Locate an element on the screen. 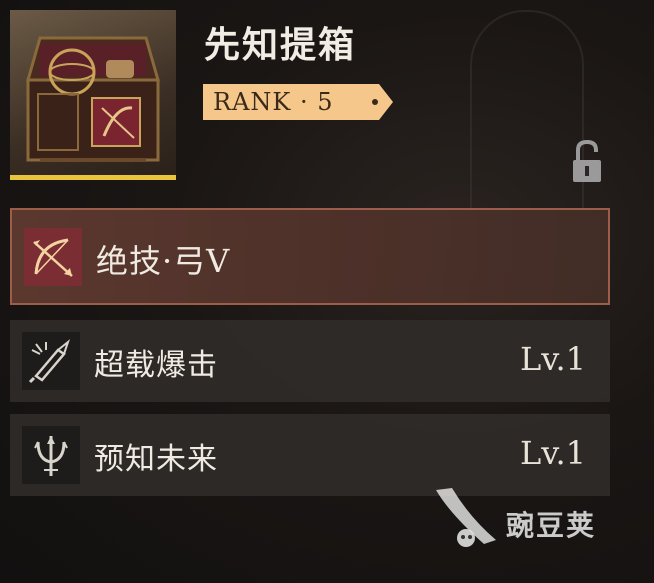  watermark-text: 豌豆荚 is located at coordinates (551, 525).